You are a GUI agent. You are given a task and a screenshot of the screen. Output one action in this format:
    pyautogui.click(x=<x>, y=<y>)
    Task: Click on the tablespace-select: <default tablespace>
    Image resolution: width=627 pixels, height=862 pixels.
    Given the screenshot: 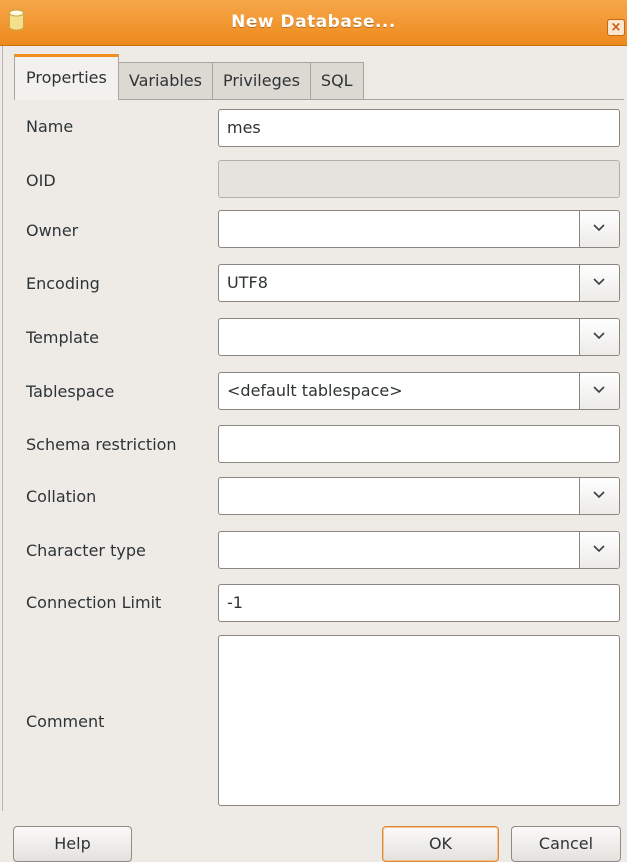 What is the action you would take?
    pyautogui.click(x=419, y=391)
    